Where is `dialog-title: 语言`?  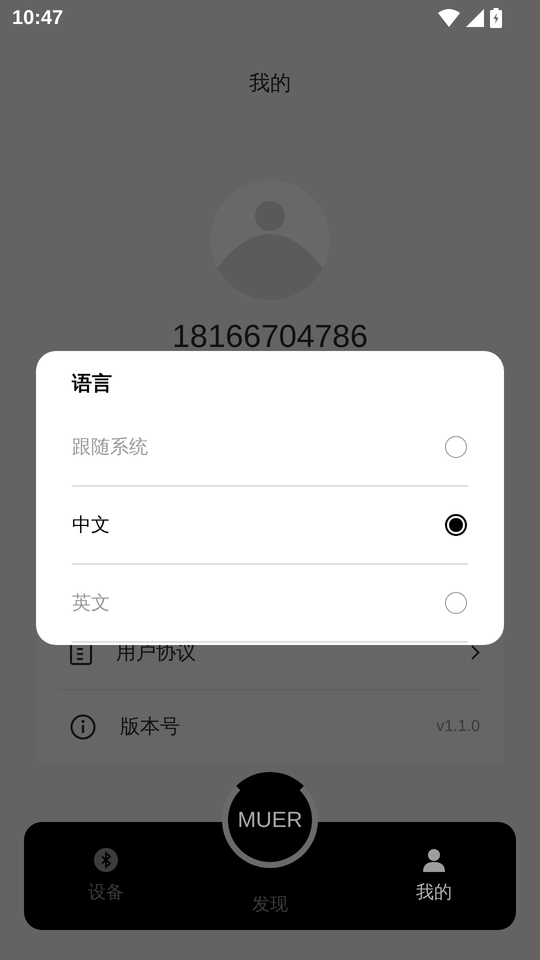
dialog-title: 语言 is located at coordinates (92, 383).